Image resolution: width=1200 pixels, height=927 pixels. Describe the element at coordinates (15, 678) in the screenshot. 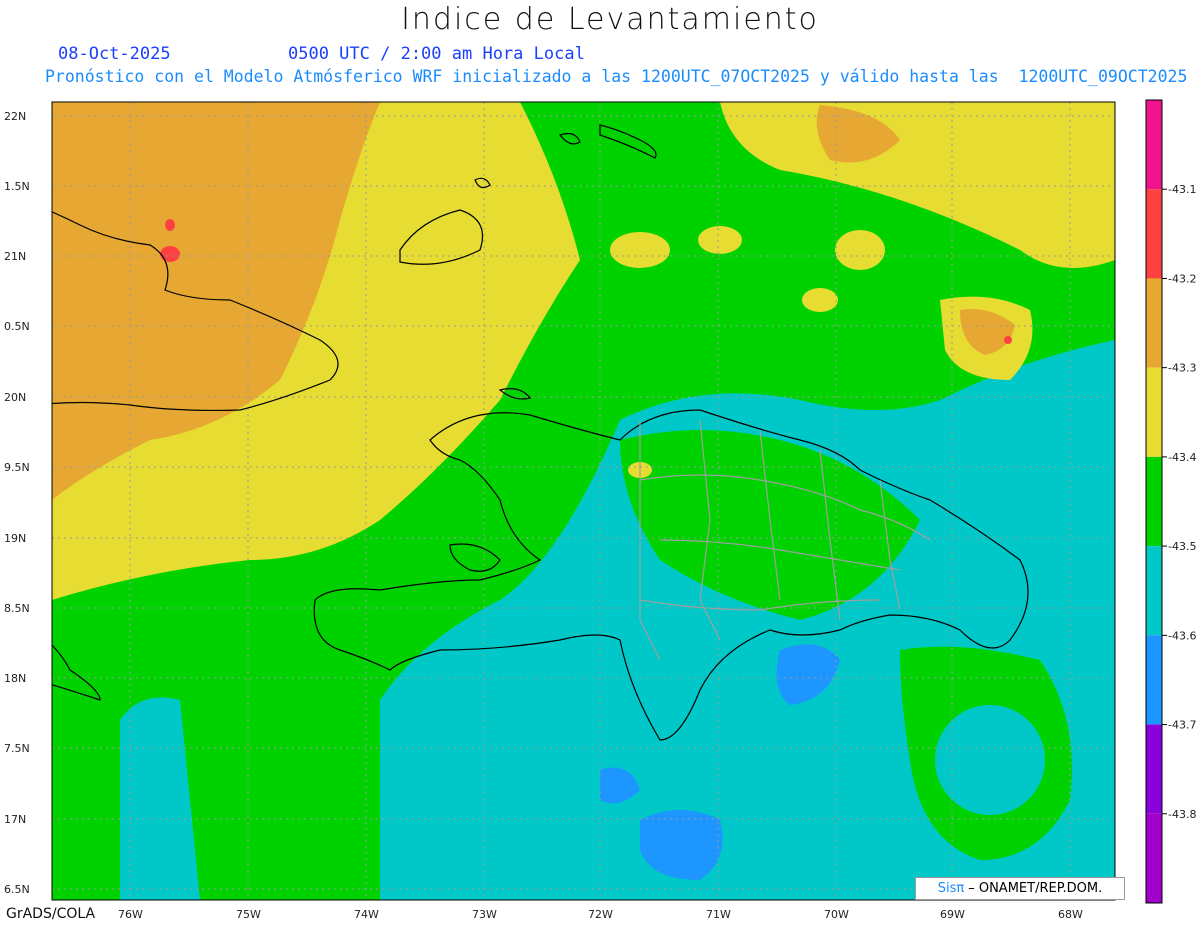

I see `lat-label: 18N` at that location.